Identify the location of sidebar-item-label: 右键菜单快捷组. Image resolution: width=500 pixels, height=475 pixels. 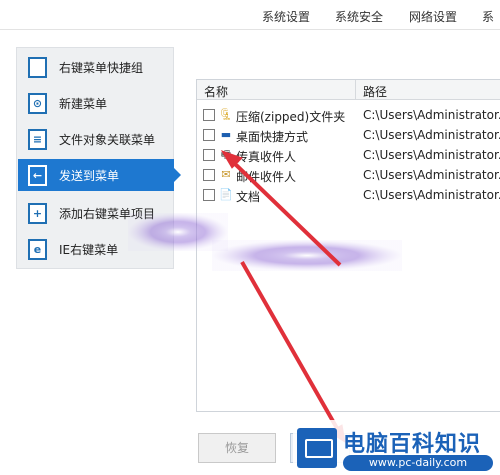
(101, 67).